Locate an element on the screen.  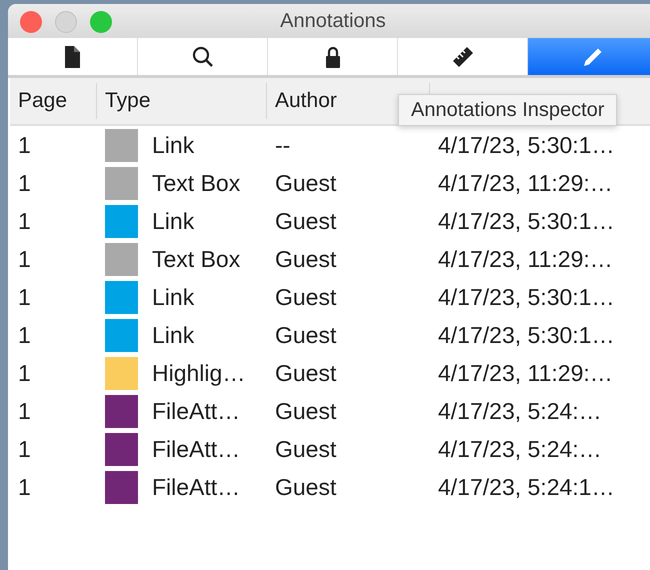
column-header: Page is located at coordinates (43, 101).